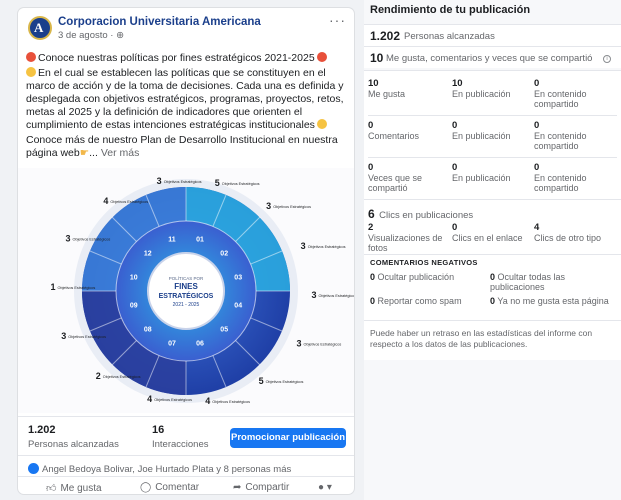 Image resolution: width=621 pixels, height=500 pixels. I want to click on policy-number-07: 07, so click(172, 344).